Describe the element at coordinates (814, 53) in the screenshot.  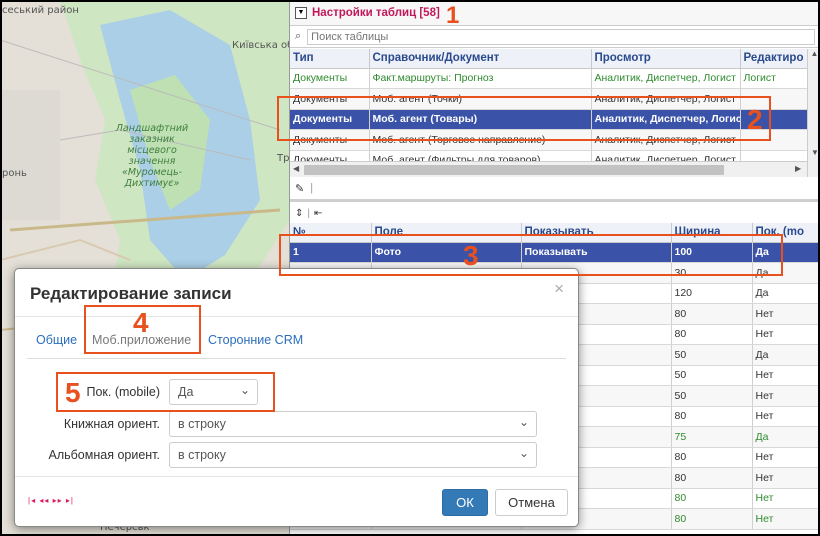
I see `scroll-up-icon: ▲` at that location.